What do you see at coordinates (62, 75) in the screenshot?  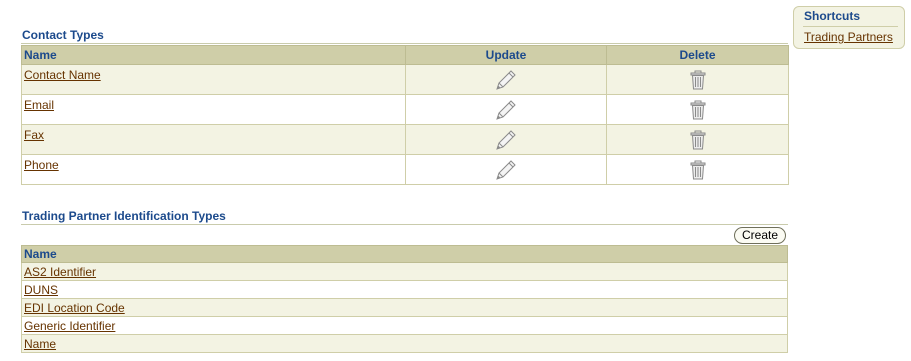 I see `contact-type-link: Contact Name` at bounding box center [62, 75].